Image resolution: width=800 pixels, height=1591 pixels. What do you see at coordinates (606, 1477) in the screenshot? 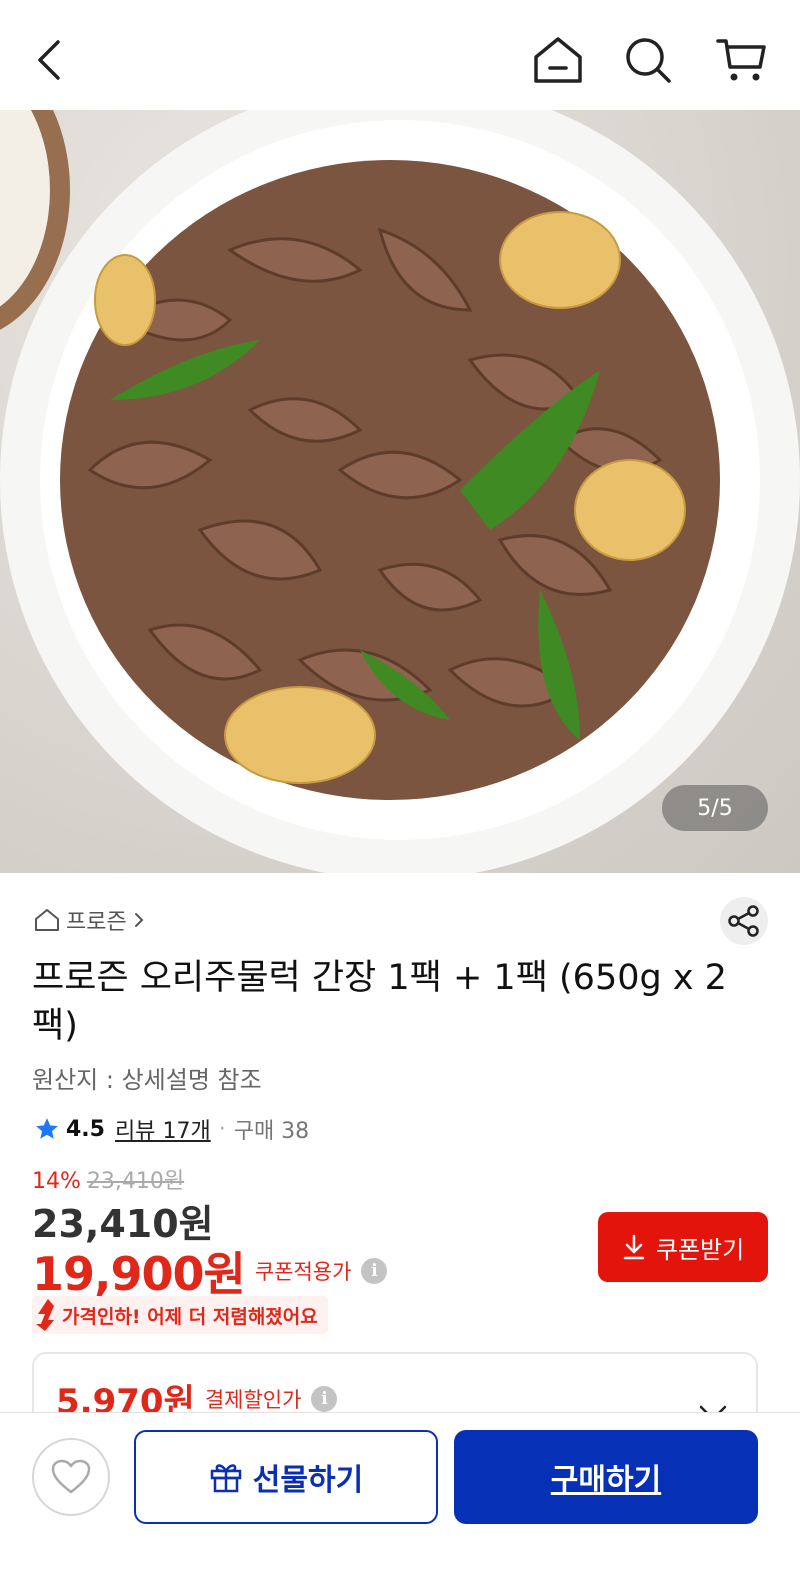
I see `buy-now-button: 구매하기` at bounding box center [606, 1477].